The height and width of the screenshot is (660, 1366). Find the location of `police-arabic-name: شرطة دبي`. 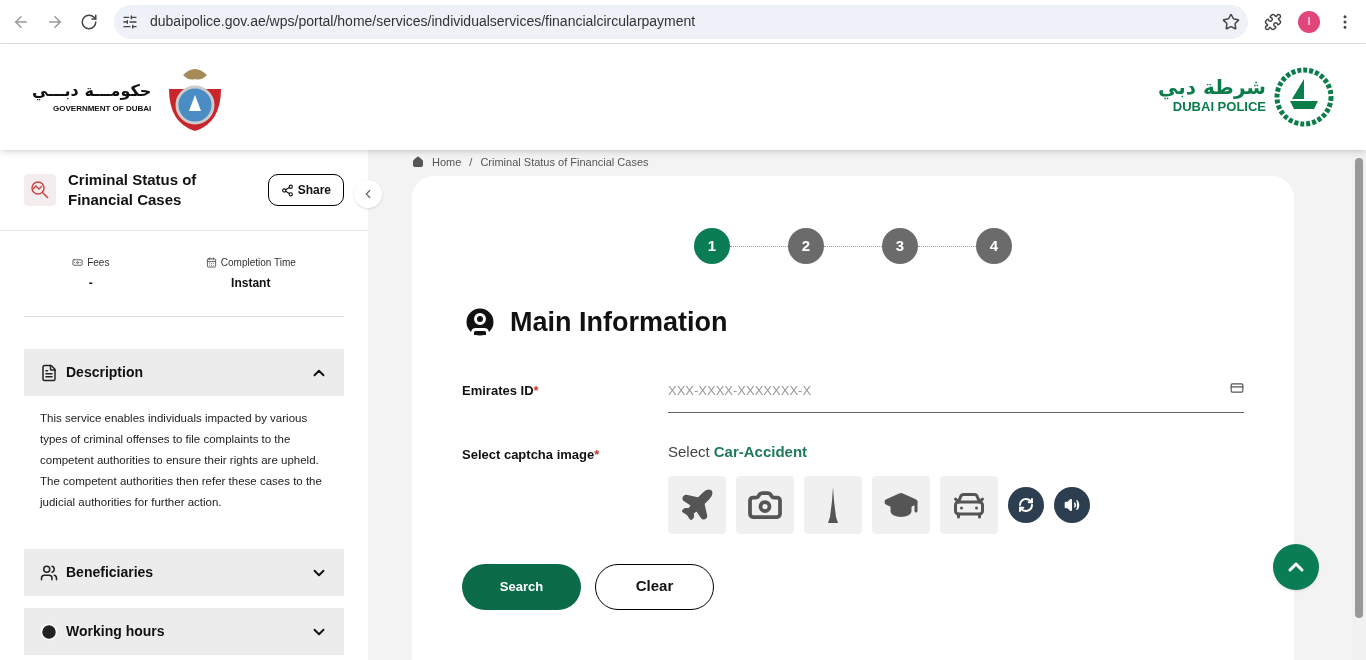

police-arabic-name: شرطة دبي is located at coordinates (1211, 87).